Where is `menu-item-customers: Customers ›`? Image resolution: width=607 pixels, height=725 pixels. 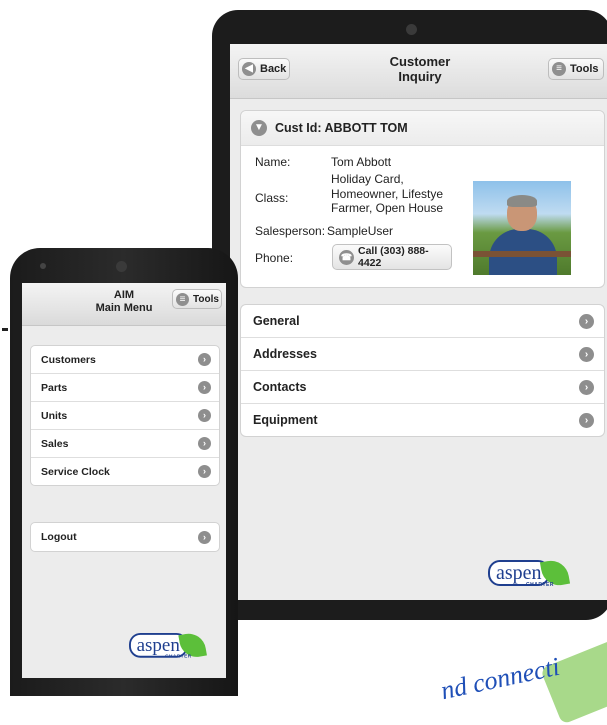
menu-item-customers: Customers › is located at coordinates (125, 360).